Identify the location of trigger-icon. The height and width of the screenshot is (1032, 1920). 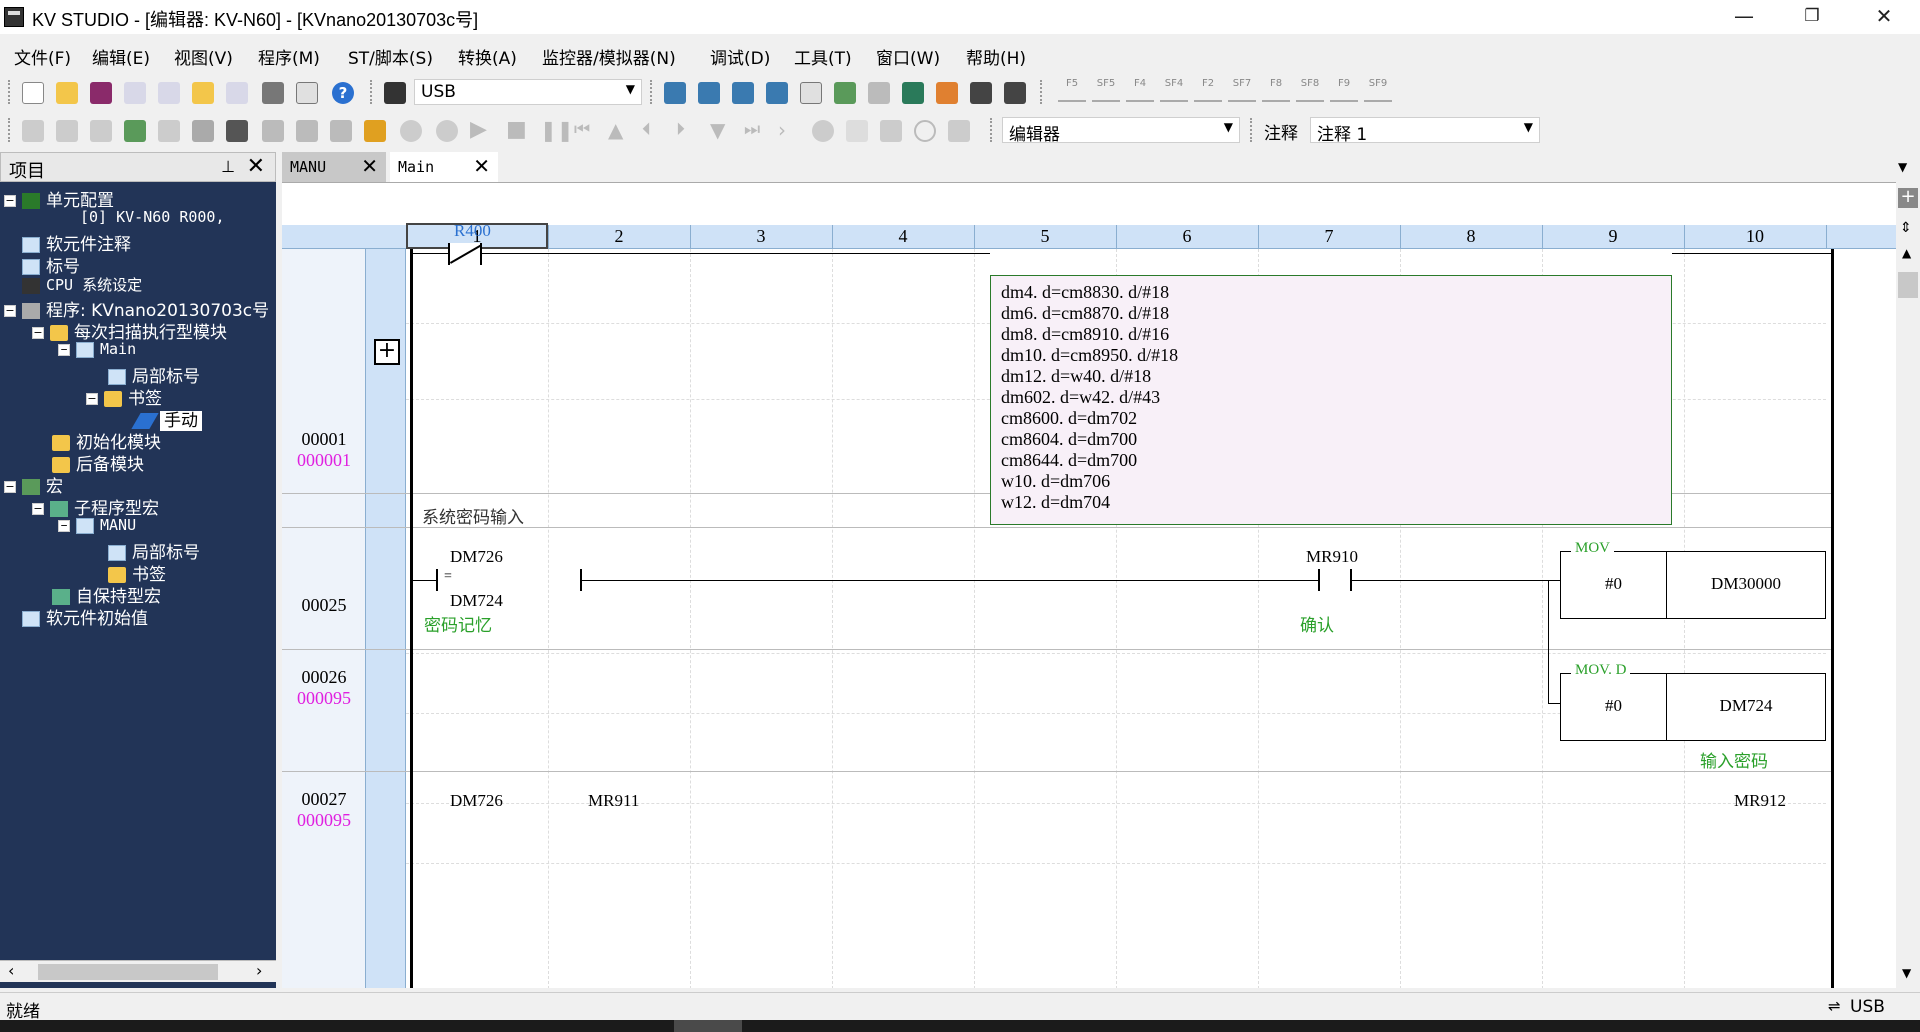
(341, 131).